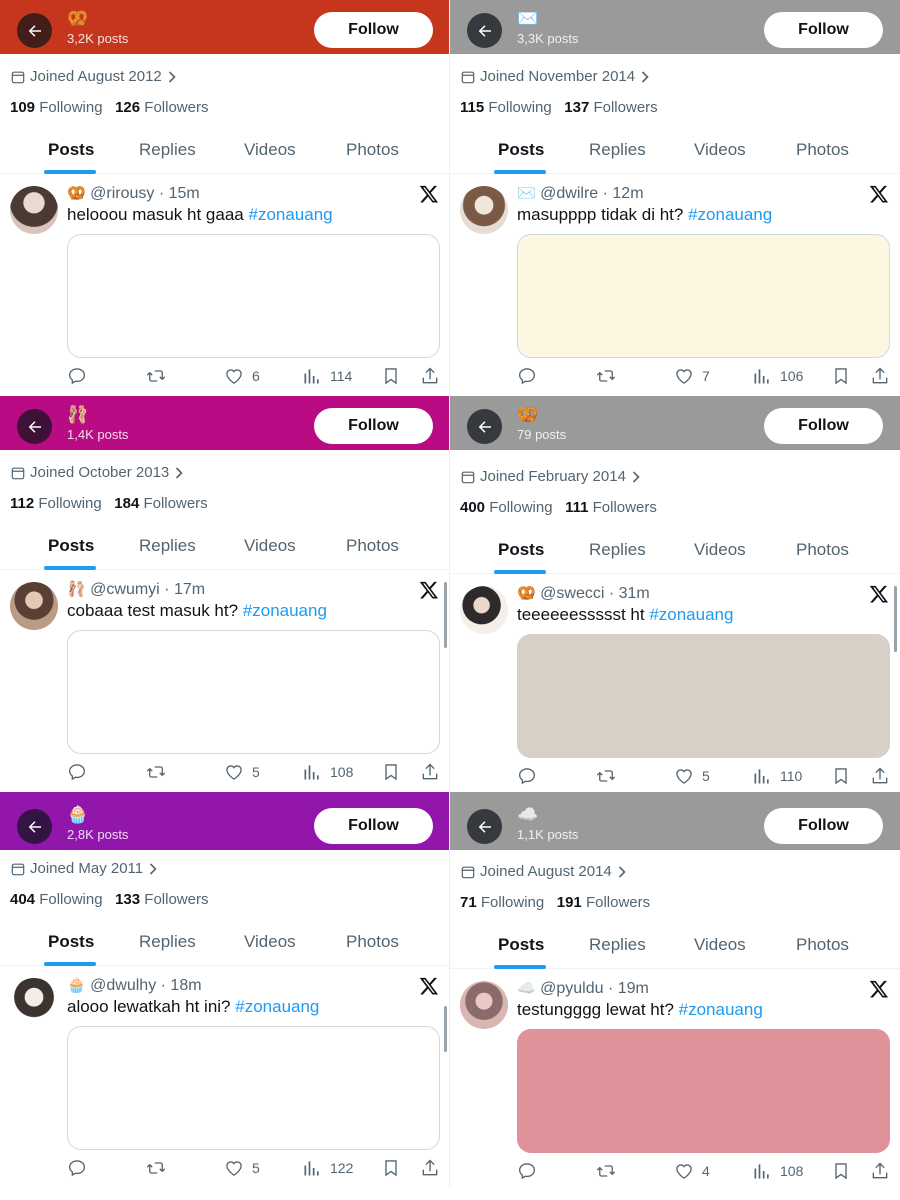 Image resolution: width=900 pixels, height=1200 pixels. I want to click on post-handle: @swecci, so click(572, 593).